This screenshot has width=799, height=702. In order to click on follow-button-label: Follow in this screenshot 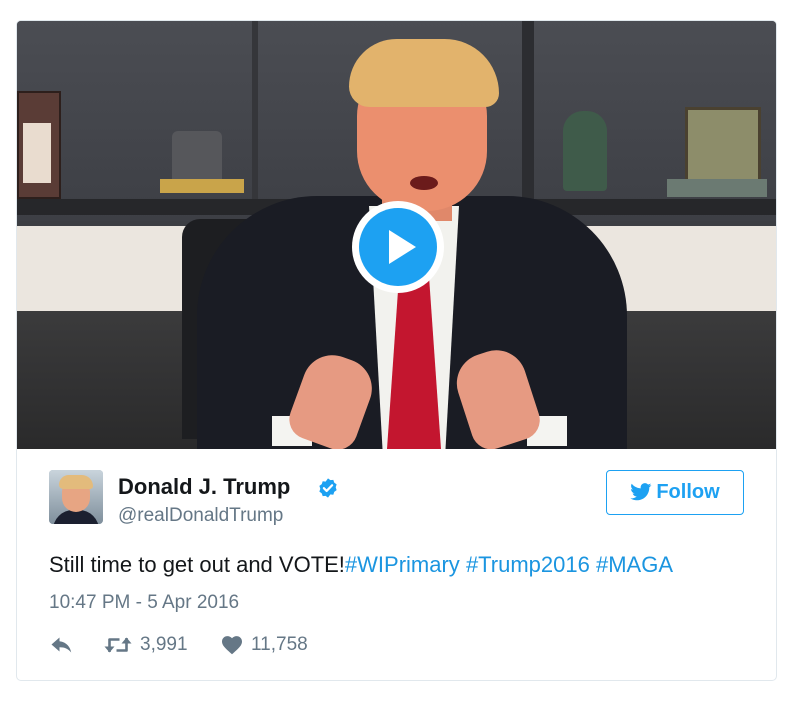, I will do `click(688, 492)`.